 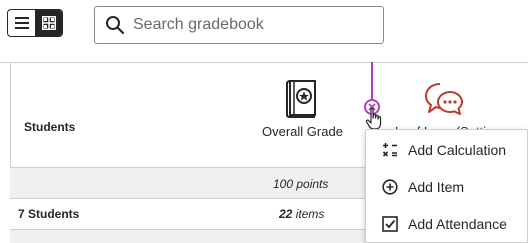 What do you see at coordinates (444, 99) in the screenshot?
I see `discussion-icon` at bounding box center [444, 99].